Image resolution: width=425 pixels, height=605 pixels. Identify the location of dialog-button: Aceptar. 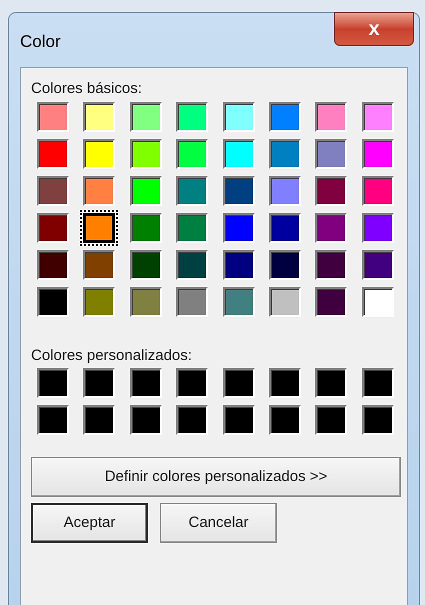
(89, 523).